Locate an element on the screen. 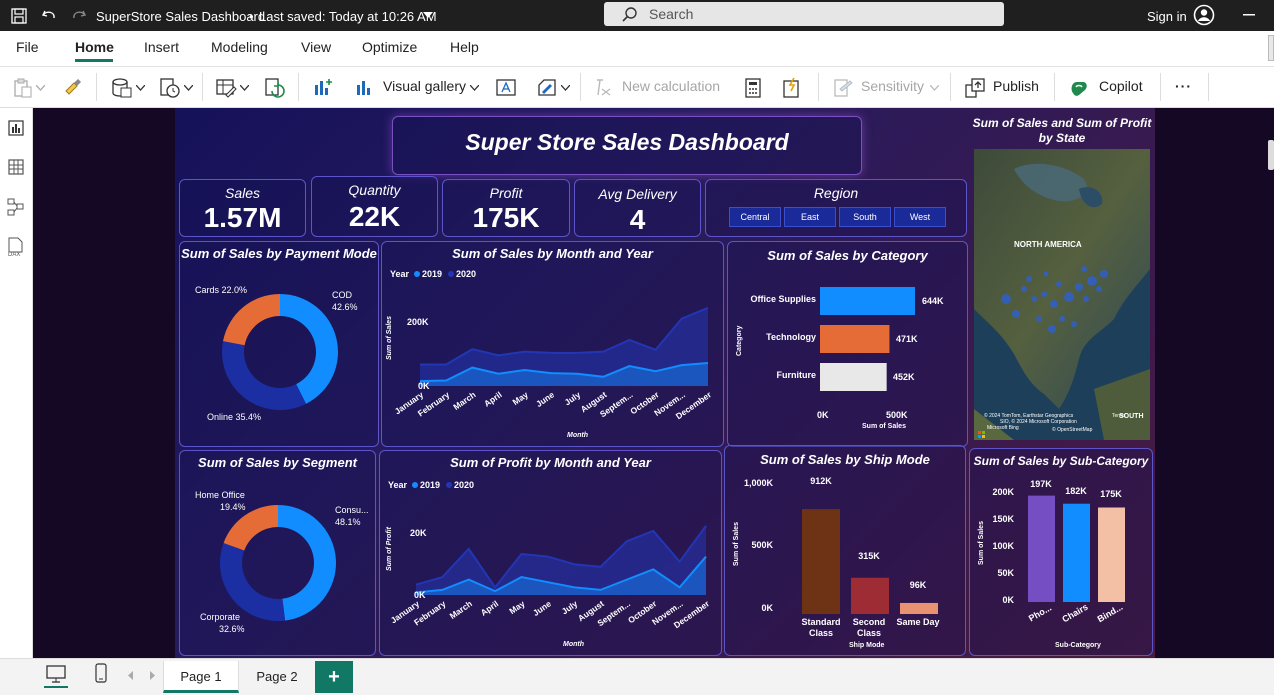 The height and width of the screenshot is (695, 1274). kpi-value: 175K is located at coordinates (506, 217).